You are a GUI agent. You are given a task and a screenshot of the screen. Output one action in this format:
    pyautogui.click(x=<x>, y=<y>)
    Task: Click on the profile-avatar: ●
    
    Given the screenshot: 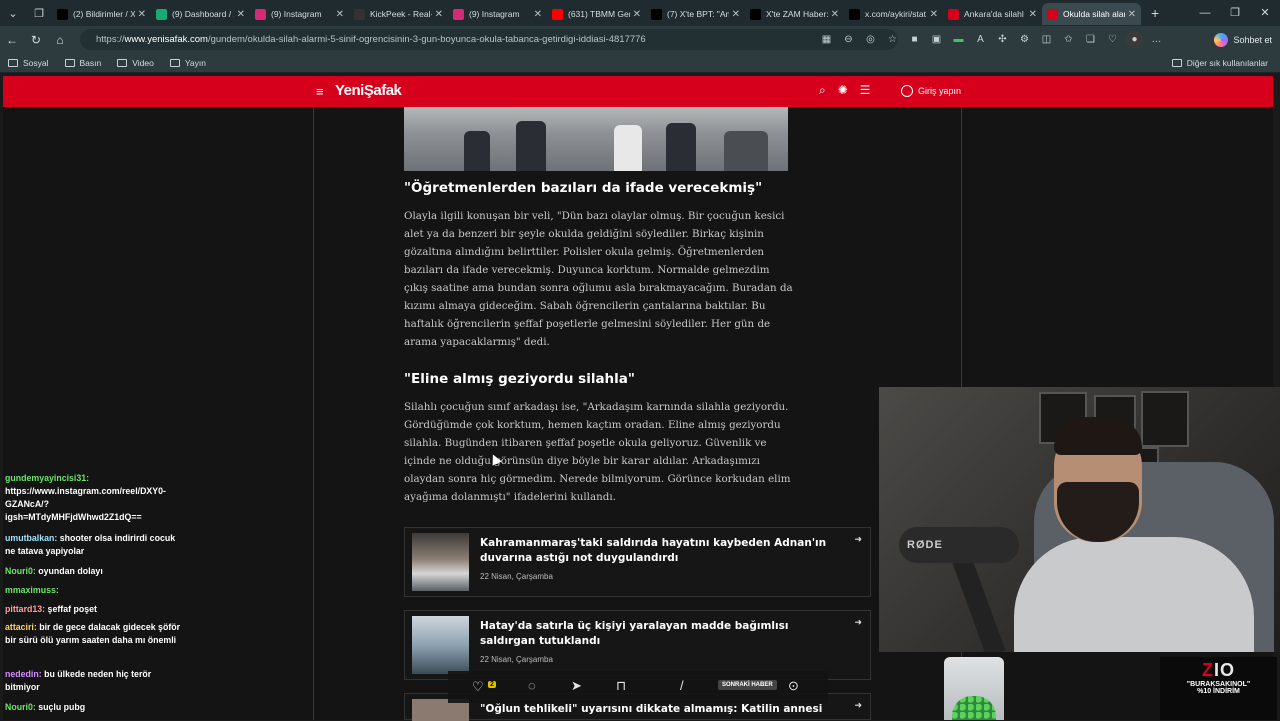 What is the action you would take?
    pyautogui.click(x=1134, y=39)
    